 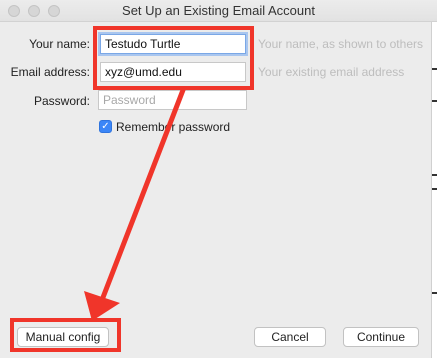 I want to click on your-name-input, so click(x=173, y=44).